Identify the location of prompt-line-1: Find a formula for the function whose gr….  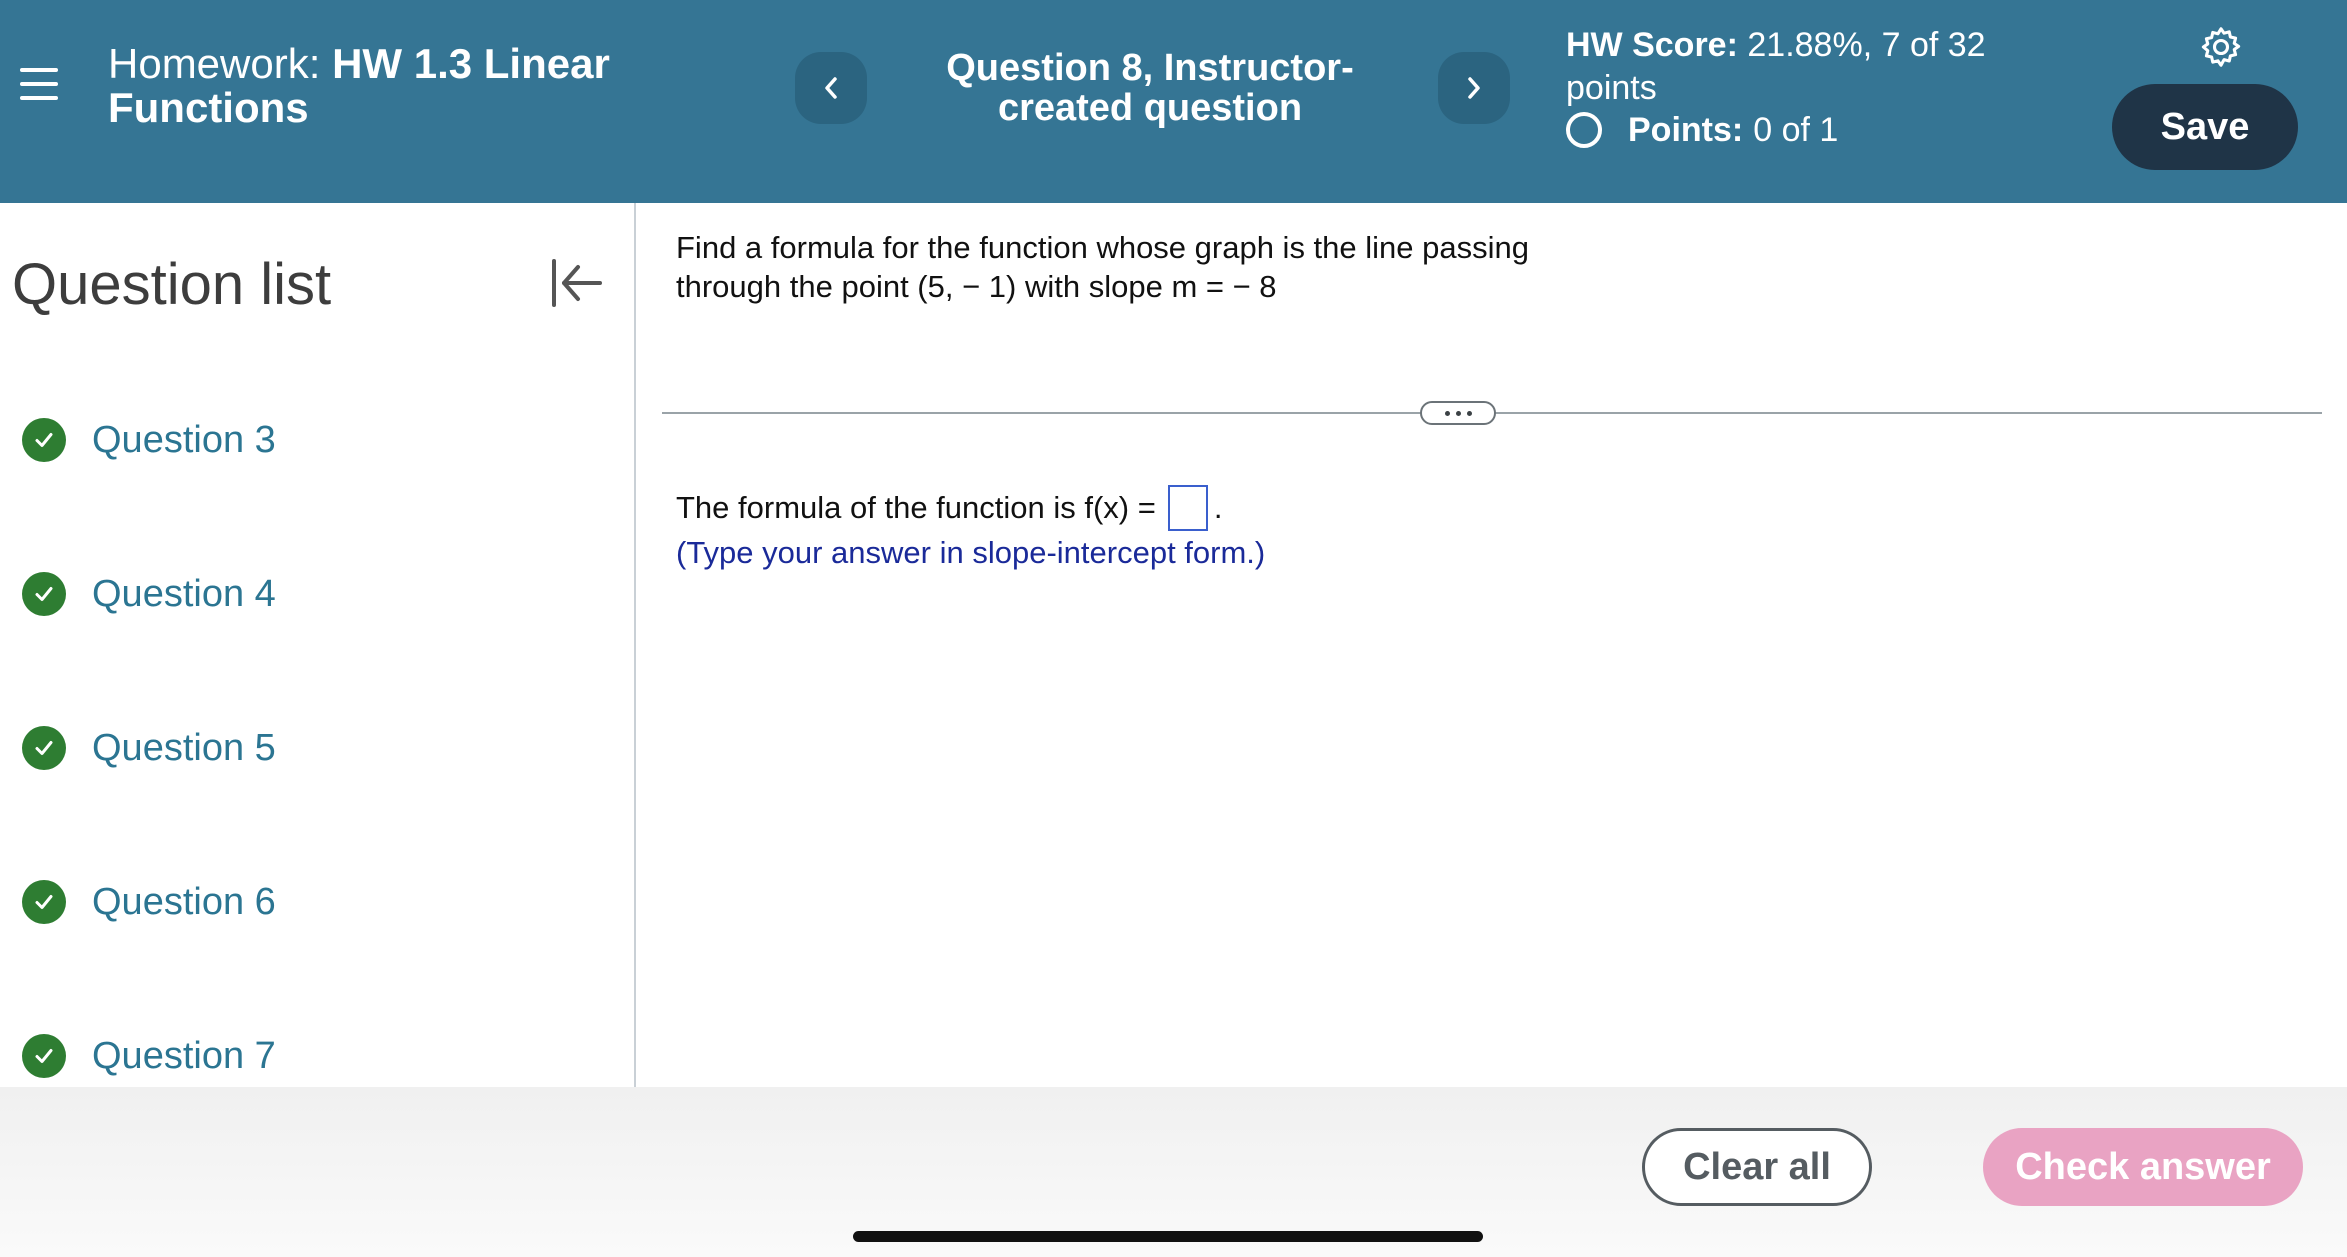
(1102, 247).